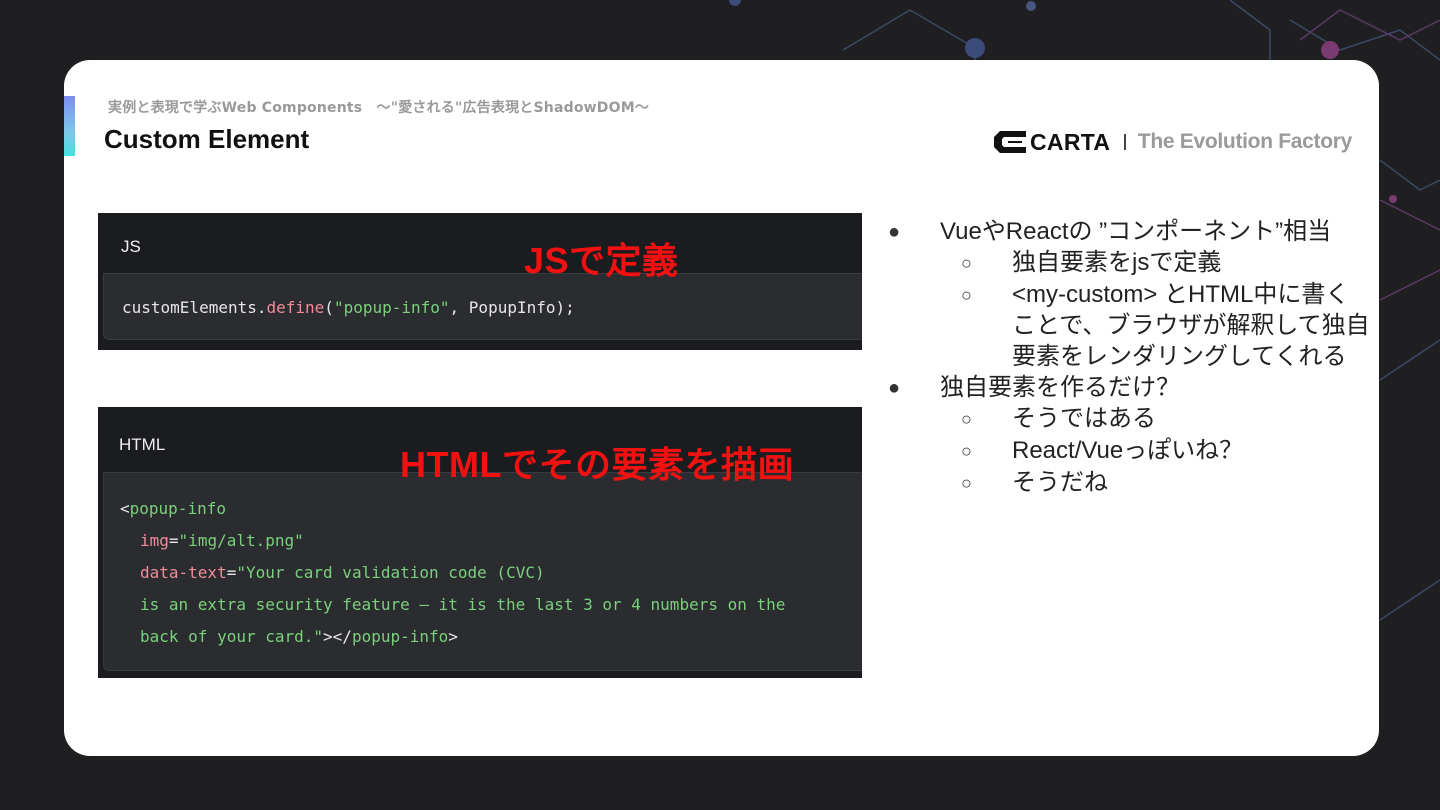 This screenshot has width=1440, height=810. What do you see at coordinates (329, 307) in the screenshot?
I see `code-token: (` at bounding box center [329, 307].